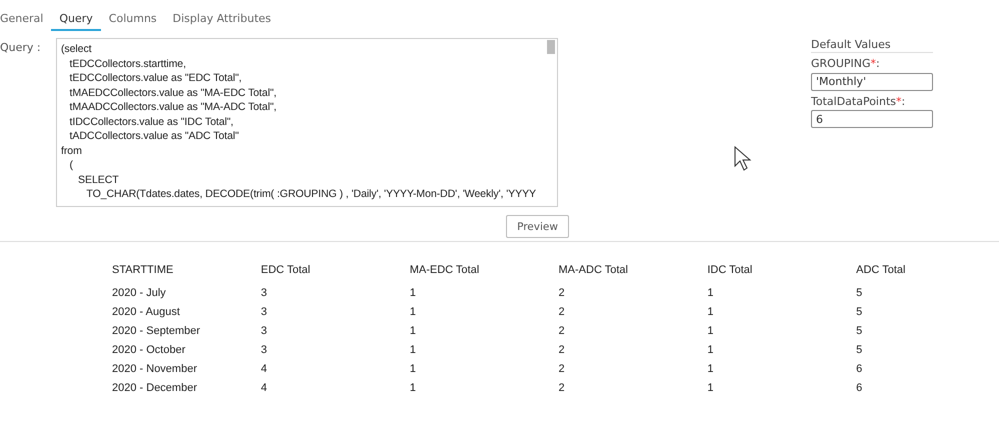  What do you see at coordinates (444, 271) in the screenshot?
I see `column-header: MA-EDC Total` at bounding box center [444, 271].